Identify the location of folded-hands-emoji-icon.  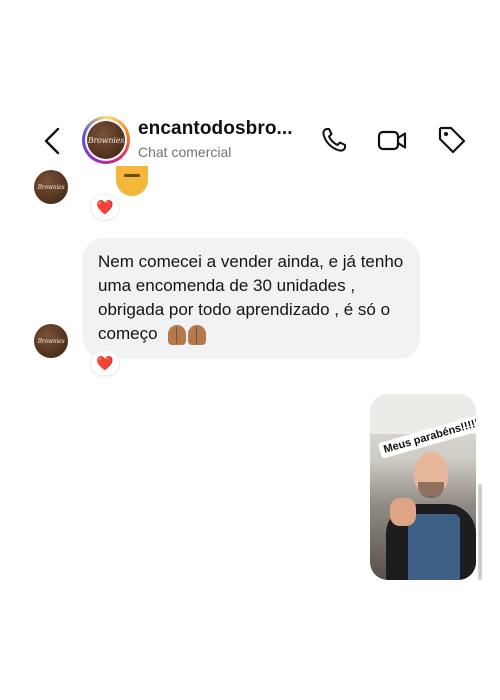
(188, 335).